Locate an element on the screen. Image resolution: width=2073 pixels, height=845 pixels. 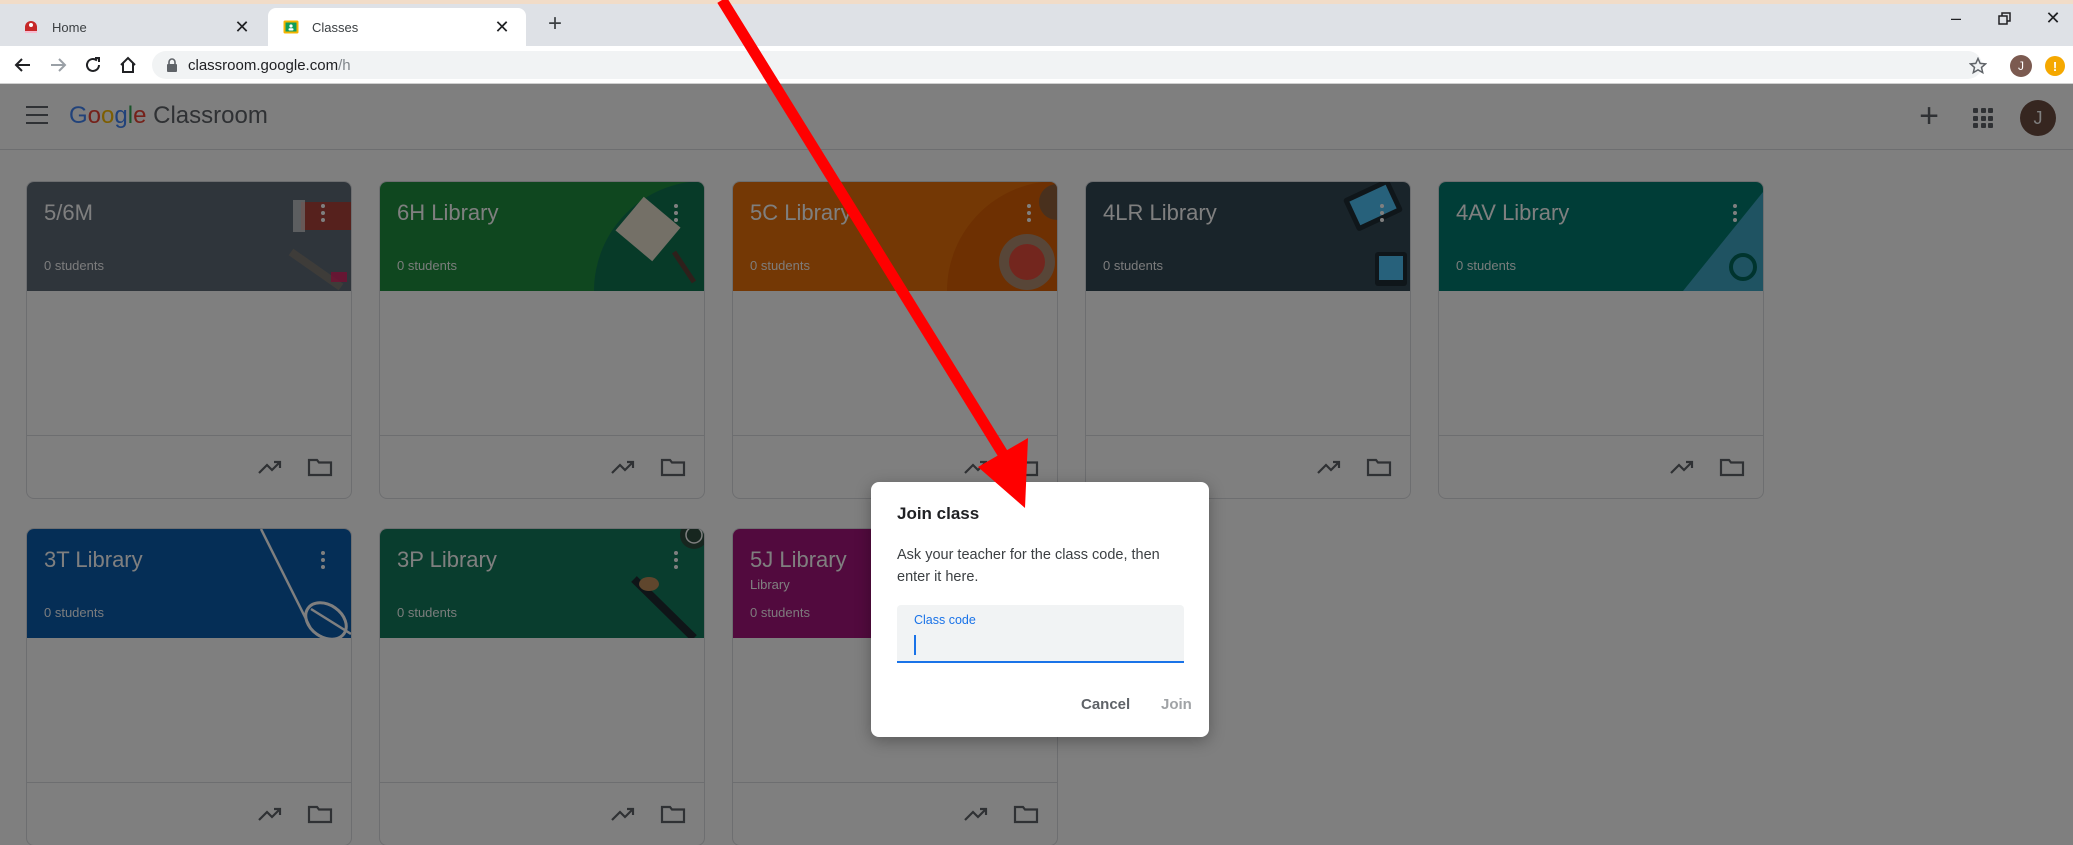
url-path: /h is located at coordinates (344, 65).